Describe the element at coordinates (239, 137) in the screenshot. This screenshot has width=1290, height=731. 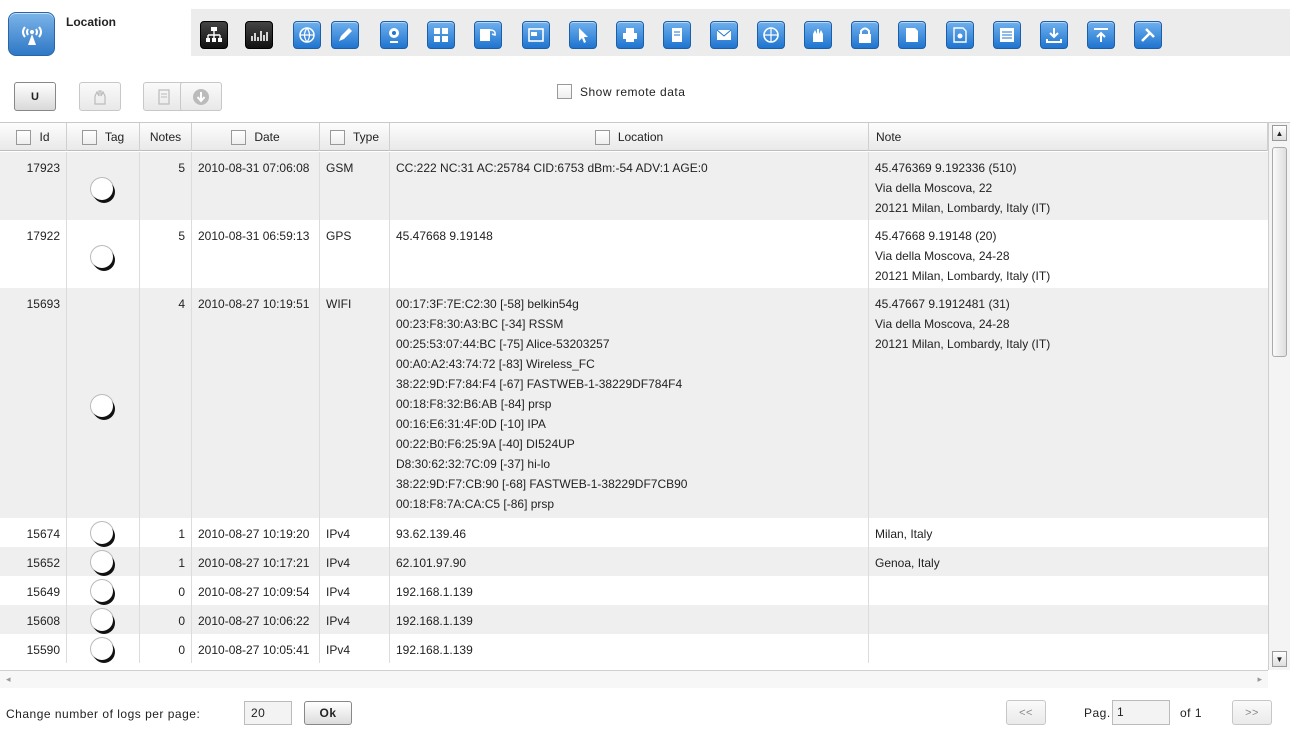
I see `col-date-checkbox` at that location.